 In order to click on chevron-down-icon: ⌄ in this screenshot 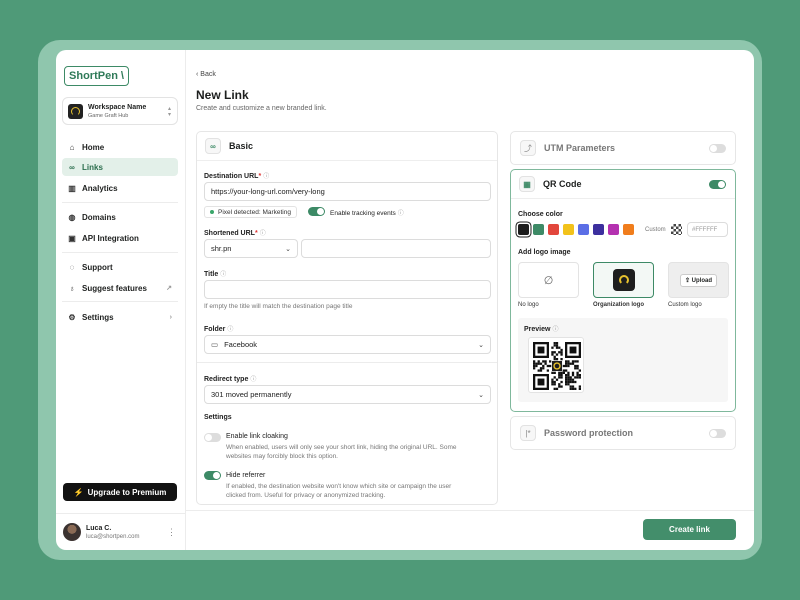, I will do `click(288, 249)`.